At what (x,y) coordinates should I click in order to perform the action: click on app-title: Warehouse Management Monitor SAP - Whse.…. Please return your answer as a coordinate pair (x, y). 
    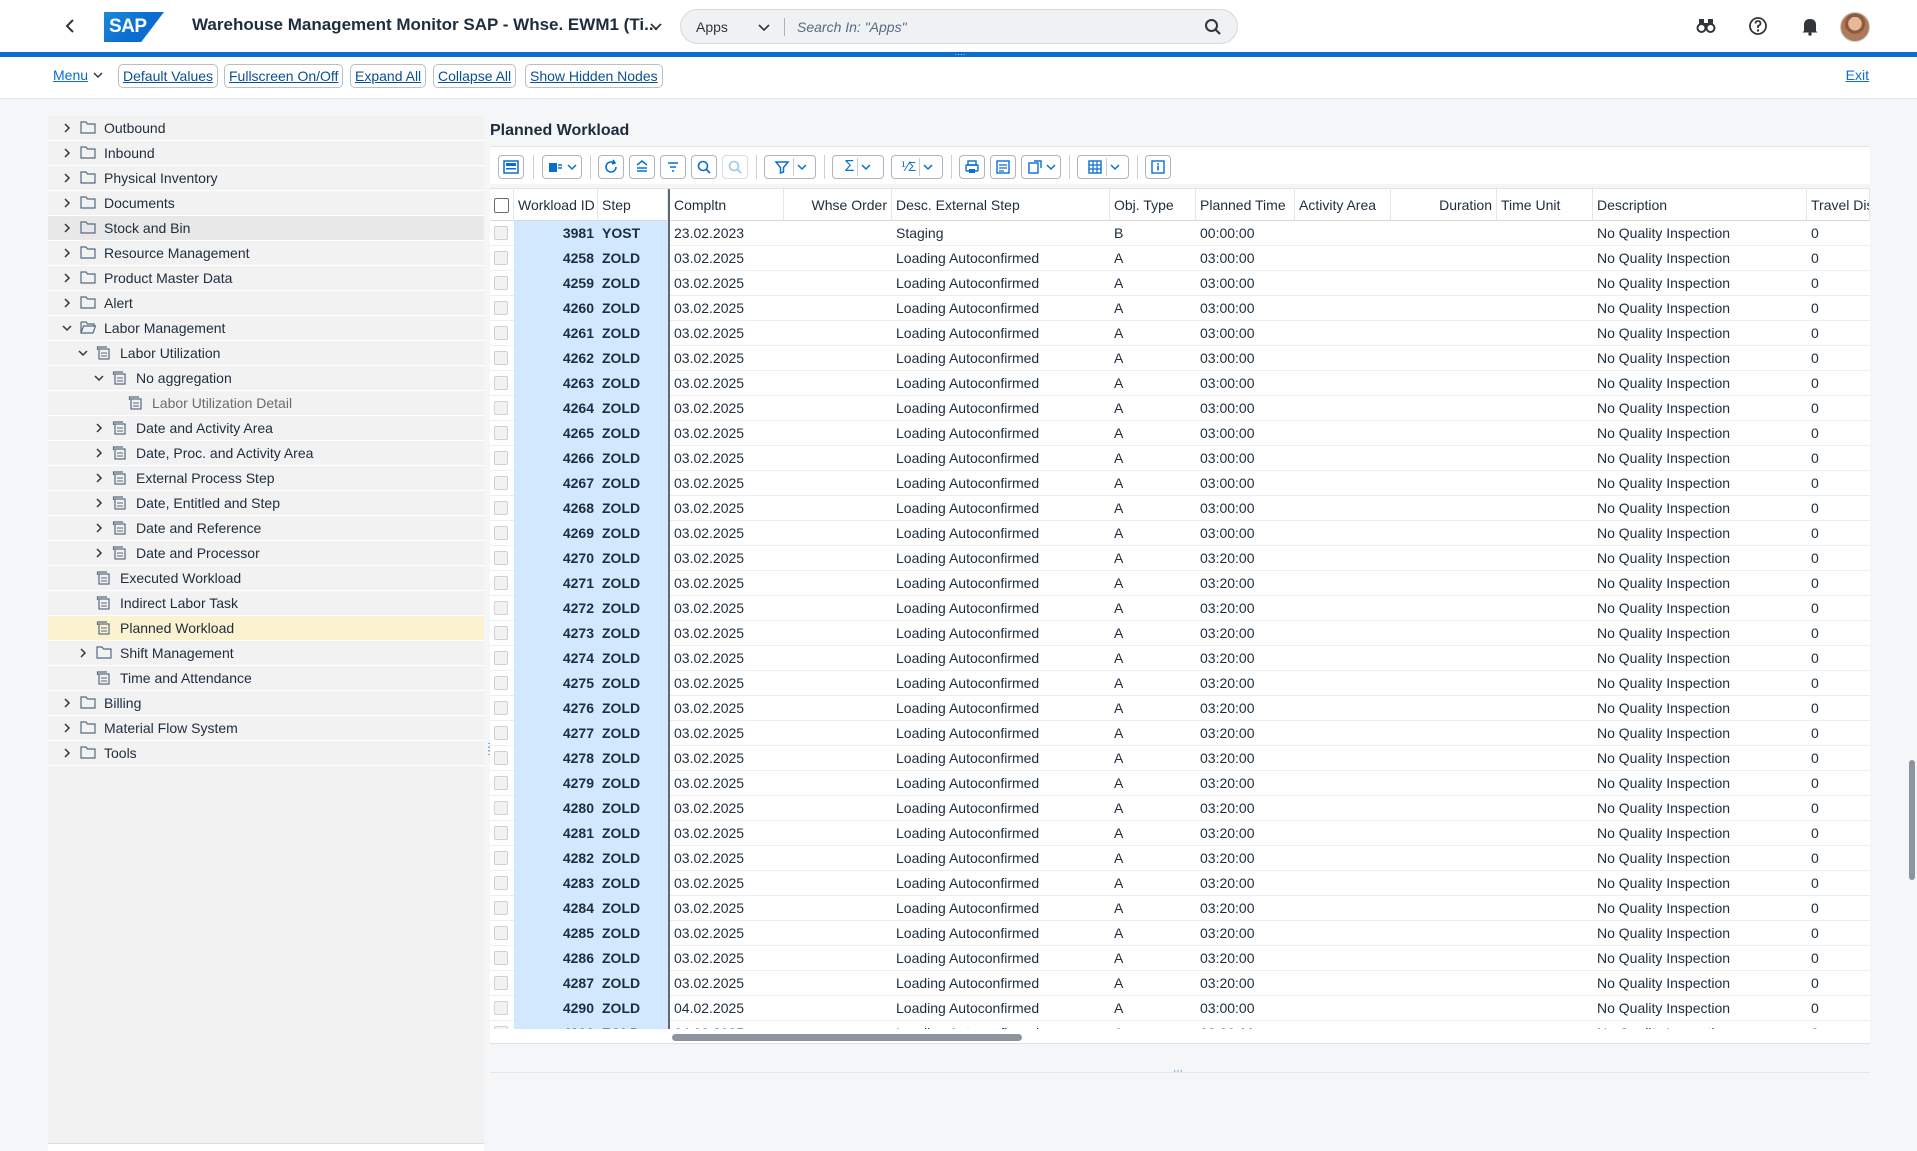
    Looking at the image, I should click on (425, 25).